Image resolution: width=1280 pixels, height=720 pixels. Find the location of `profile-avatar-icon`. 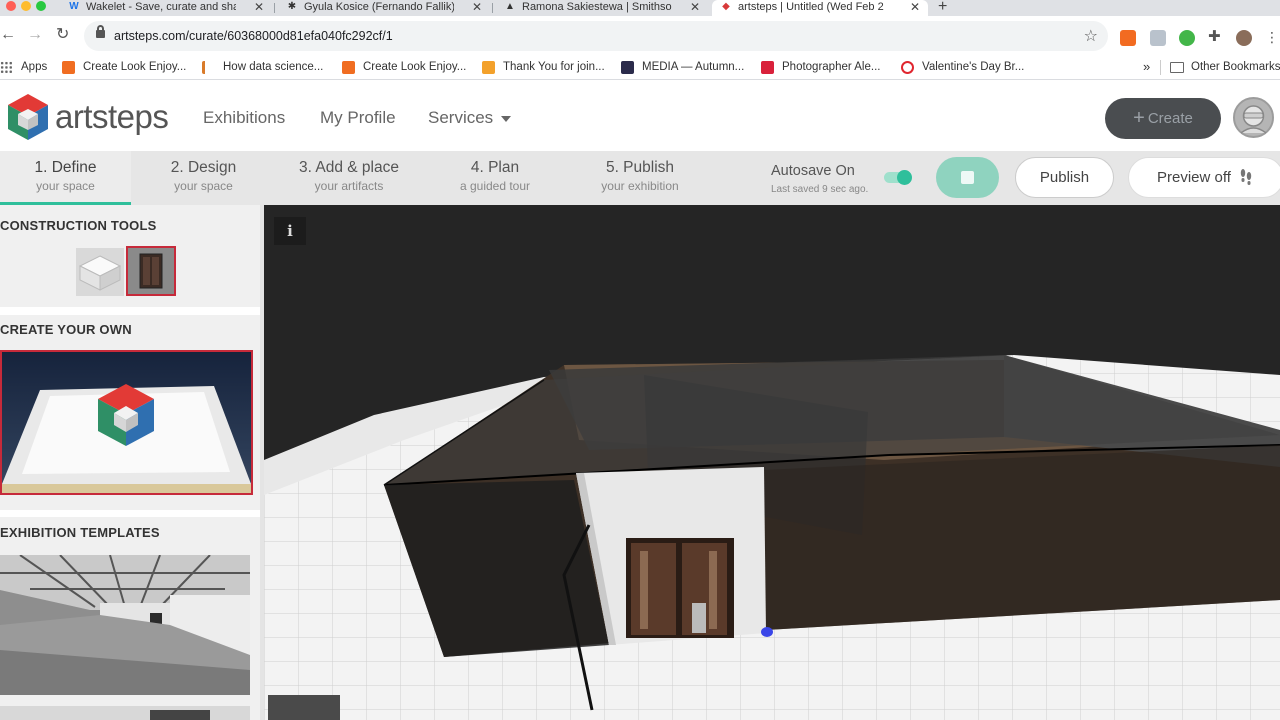

profile-avatar-icon is located at coordinates (1244, 38).